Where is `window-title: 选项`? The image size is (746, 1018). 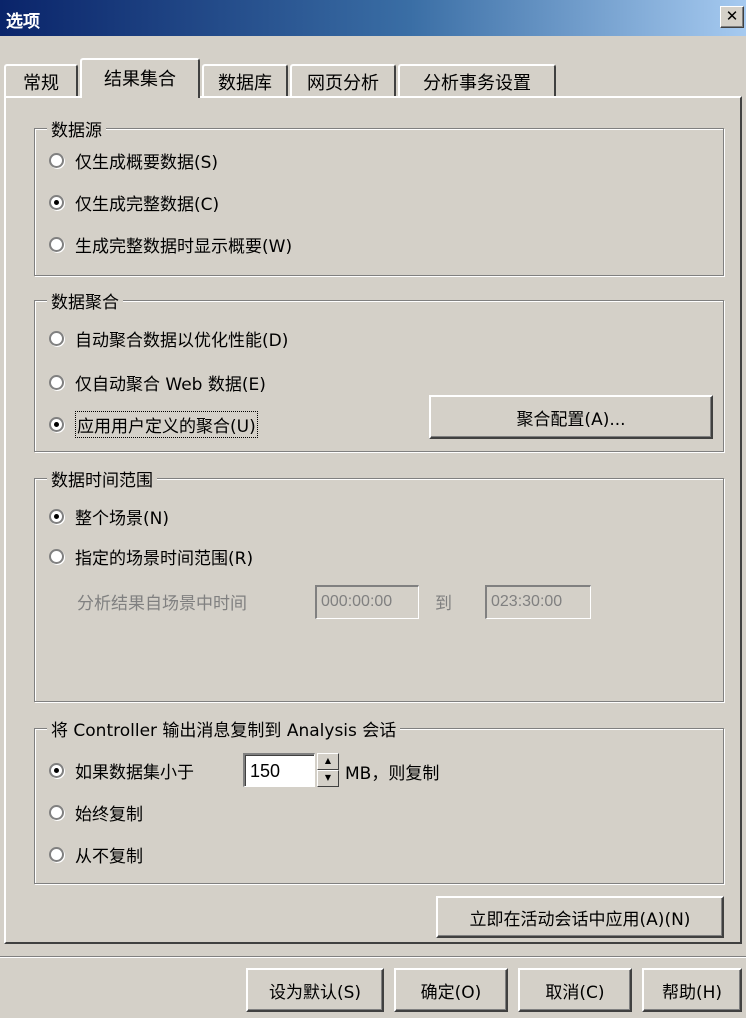
window-title: 选项 is located at coordinates (23, 22).